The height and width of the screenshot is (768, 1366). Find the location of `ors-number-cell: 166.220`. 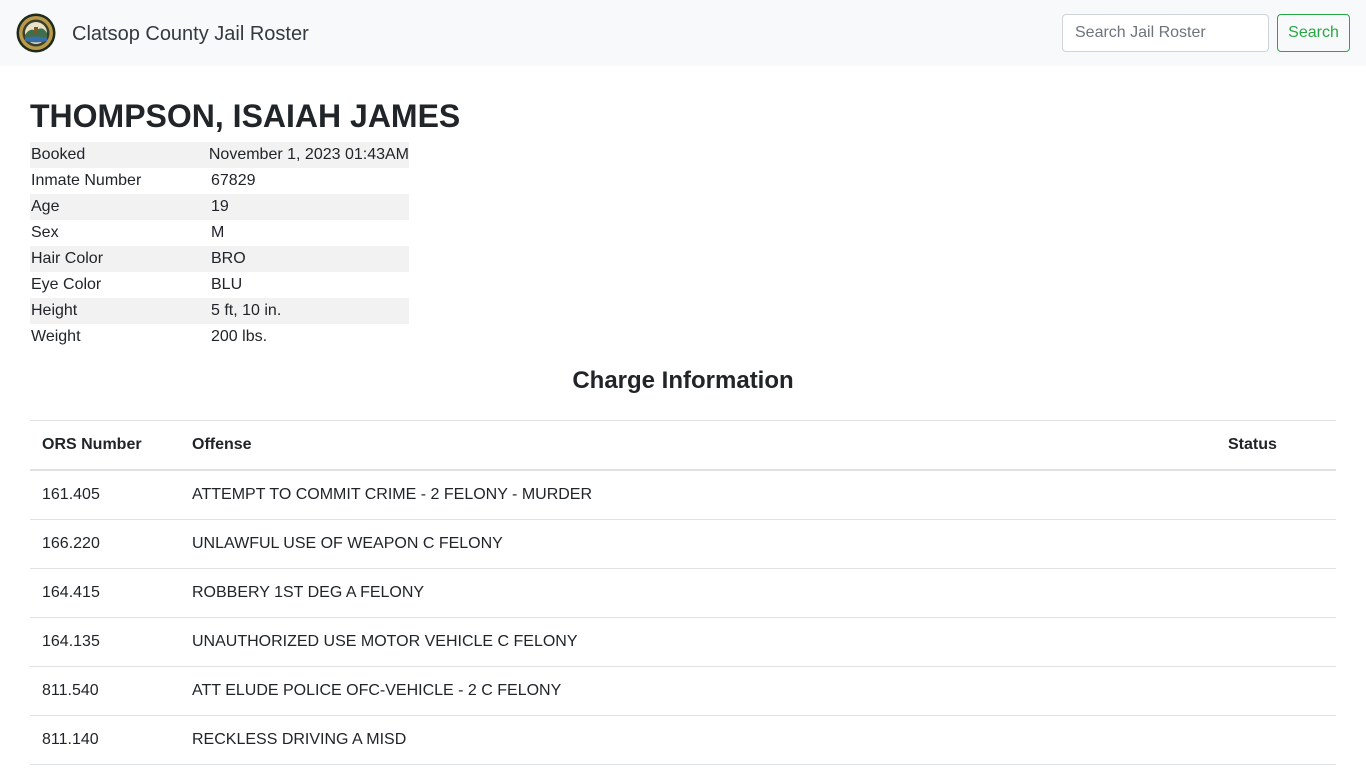

ors-number-cell: 166.220 is located at coordinates (71, 543).